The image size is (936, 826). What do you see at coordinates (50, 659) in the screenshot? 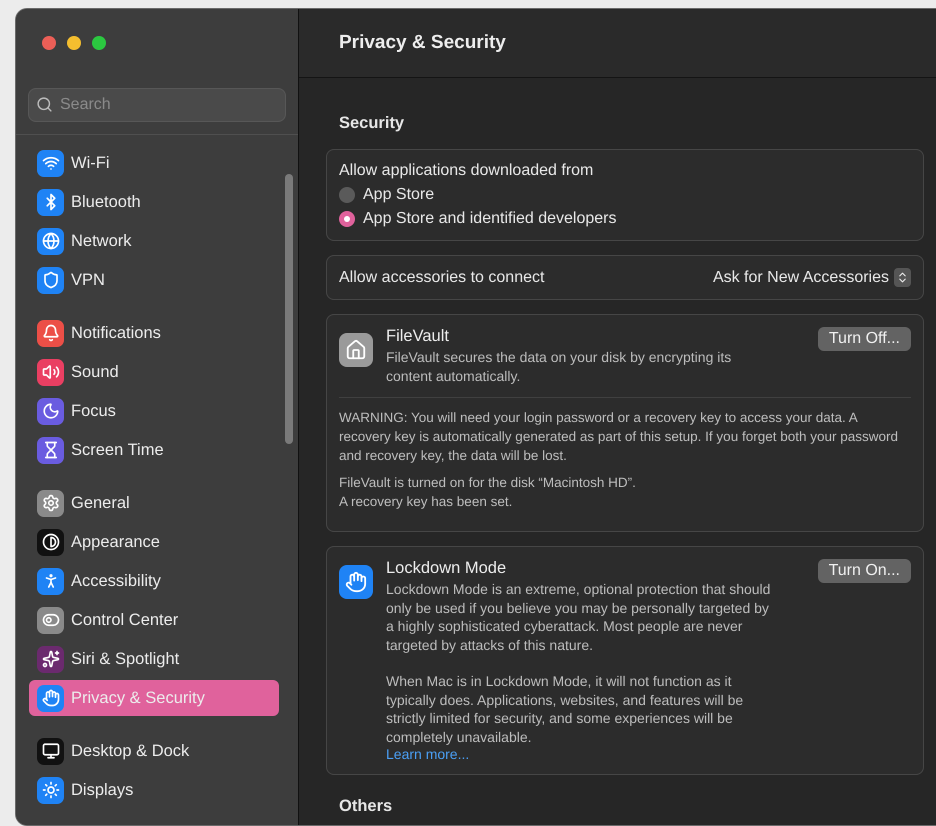
I see `sparkle-icon` at bounding box center [50, 659].